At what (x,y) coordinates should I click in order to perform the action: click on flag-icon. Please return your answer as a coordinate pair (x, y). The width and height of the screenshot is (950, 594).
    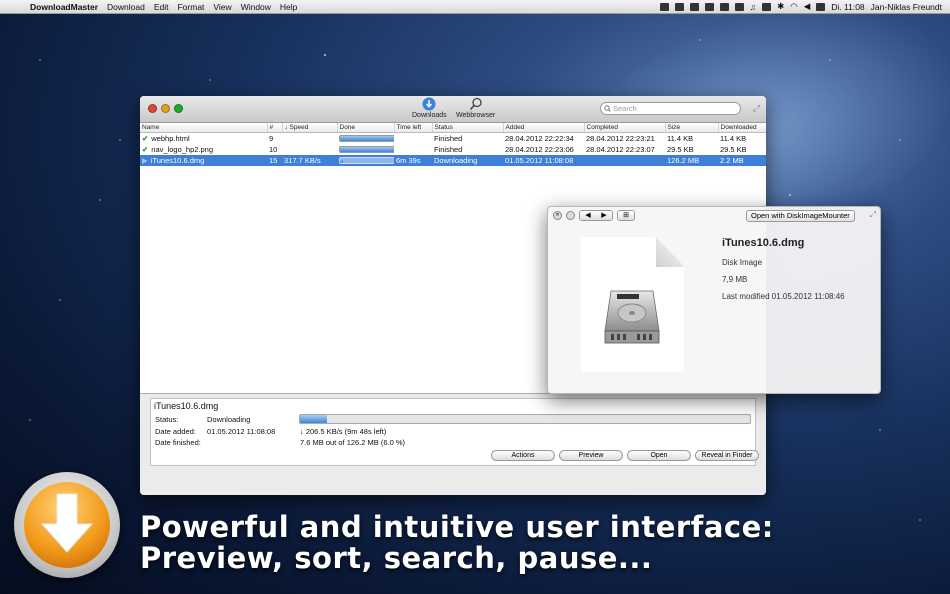
    Looking at the image, I should click on (821, 6).